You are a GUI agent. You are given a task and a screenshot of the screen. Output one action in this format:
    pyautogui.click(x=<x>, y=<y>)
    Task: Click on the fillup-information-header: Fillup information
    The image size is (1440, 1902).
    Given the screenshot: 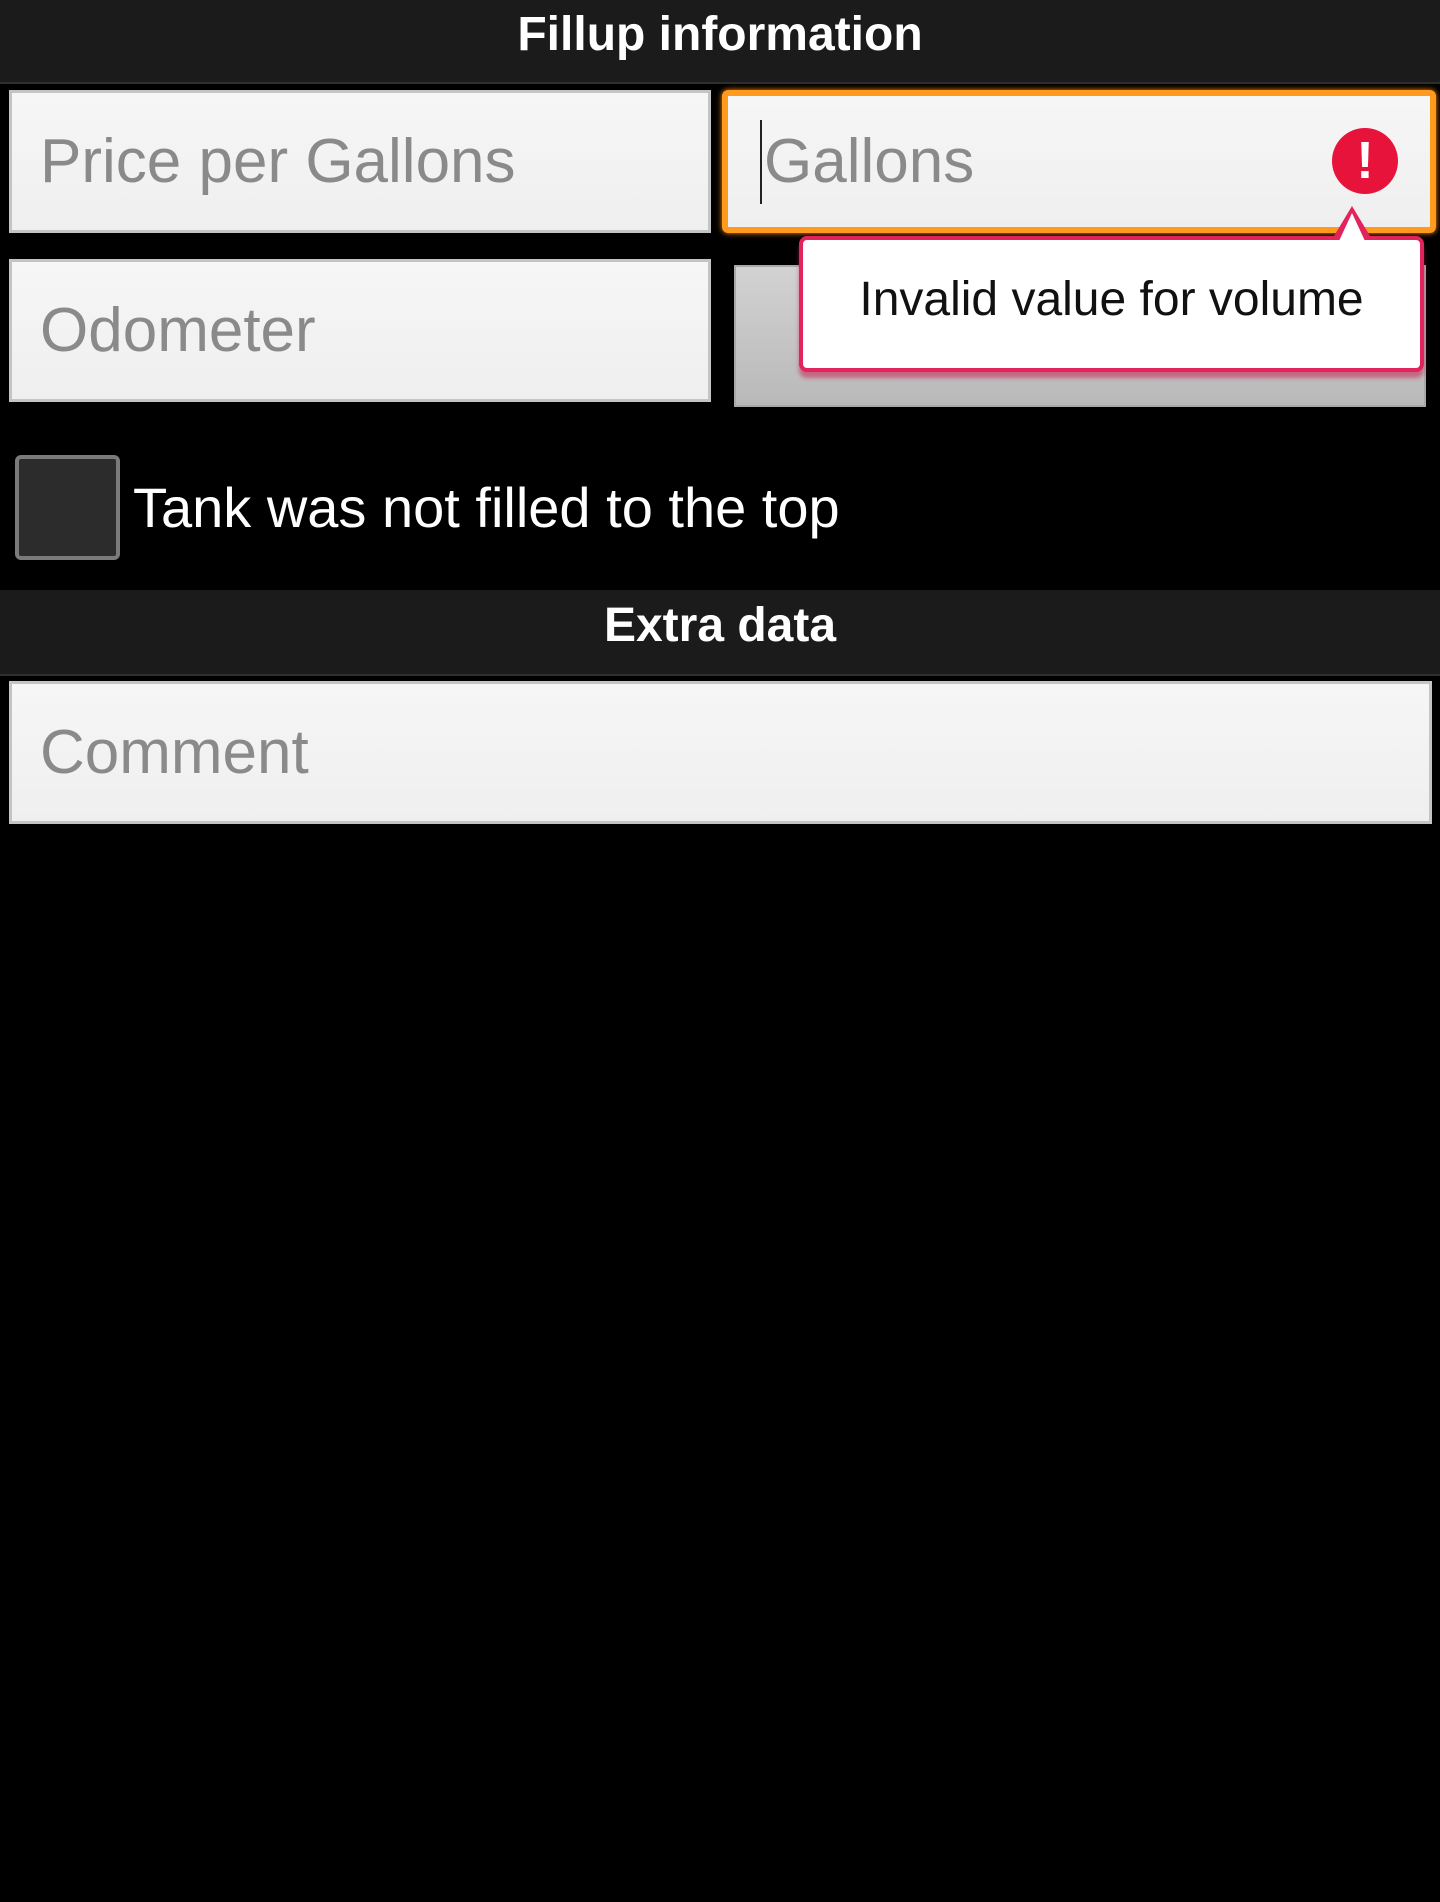 What is the action you would take?
    pyautogui.click(x=720, y=42)
    